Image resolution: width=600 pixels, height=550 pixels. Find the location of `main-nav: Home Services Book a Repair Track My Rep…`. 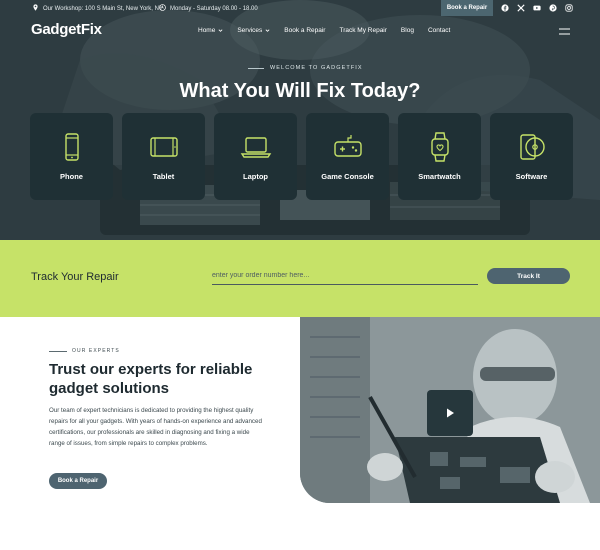

main-nav: Home Services Book a Repair Track My Rep… is located at coordinates (324, 30).